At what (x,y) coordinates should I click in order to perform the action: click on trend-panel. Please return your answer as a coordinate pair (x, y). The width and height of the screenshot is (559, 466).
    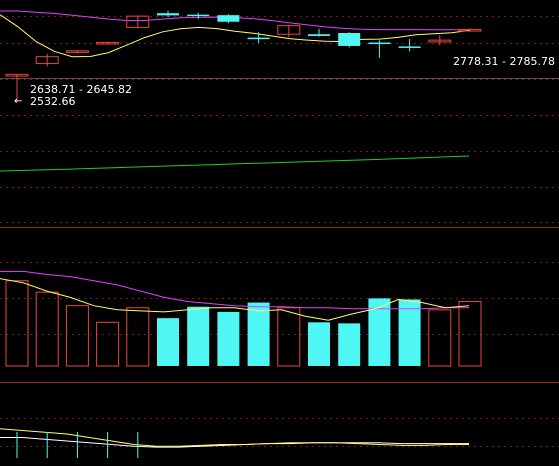
    Looking at the image, I should click on (235, 163).